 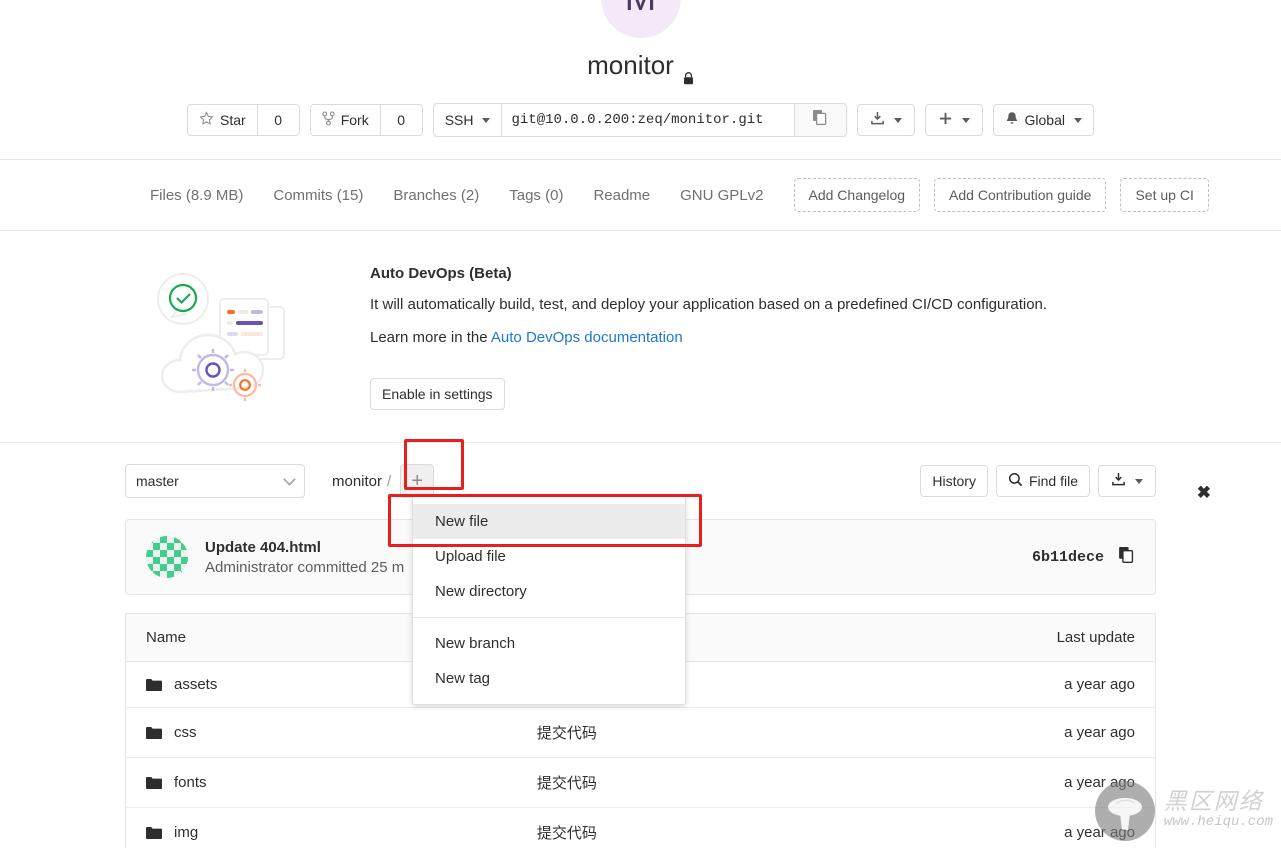 What do you see at coordinates (233, 120) in the screenshot?
I see `star-label: Star` at bounding box center [233, 120].